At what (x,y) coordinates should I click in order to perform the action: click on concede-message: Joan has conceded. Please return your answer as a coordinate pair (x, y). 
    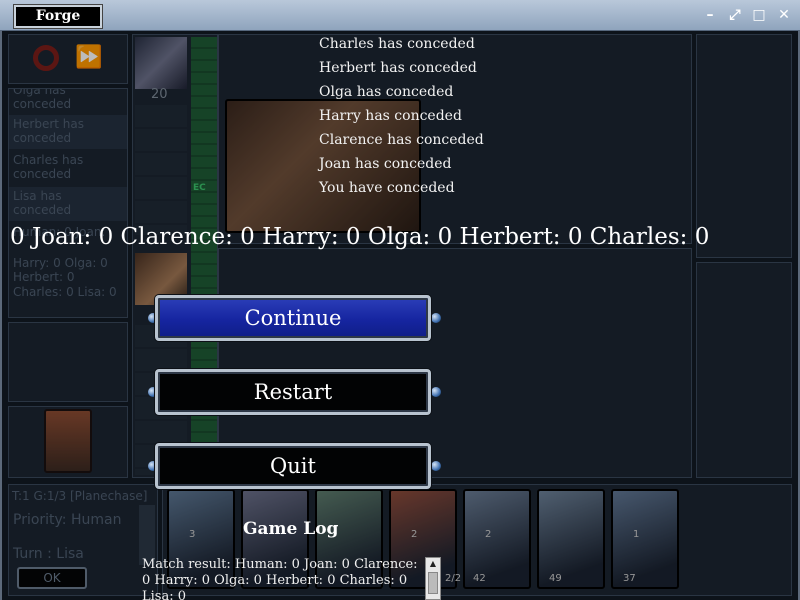
    Looking at the image, I should click on (385, 164).